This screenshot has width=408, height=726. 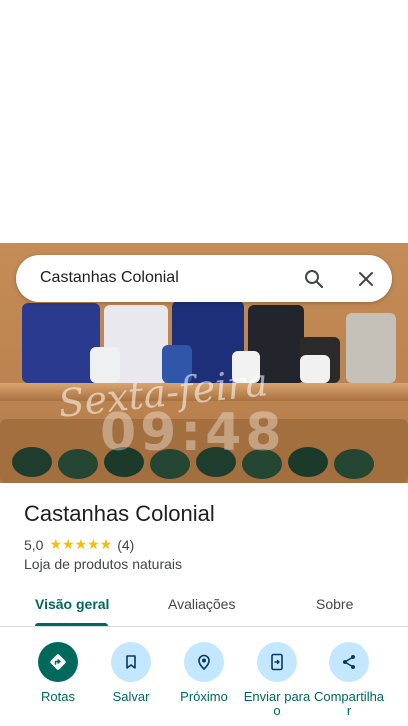 I want to click on nearby-button: Próximo, so click(x=204, y=673).